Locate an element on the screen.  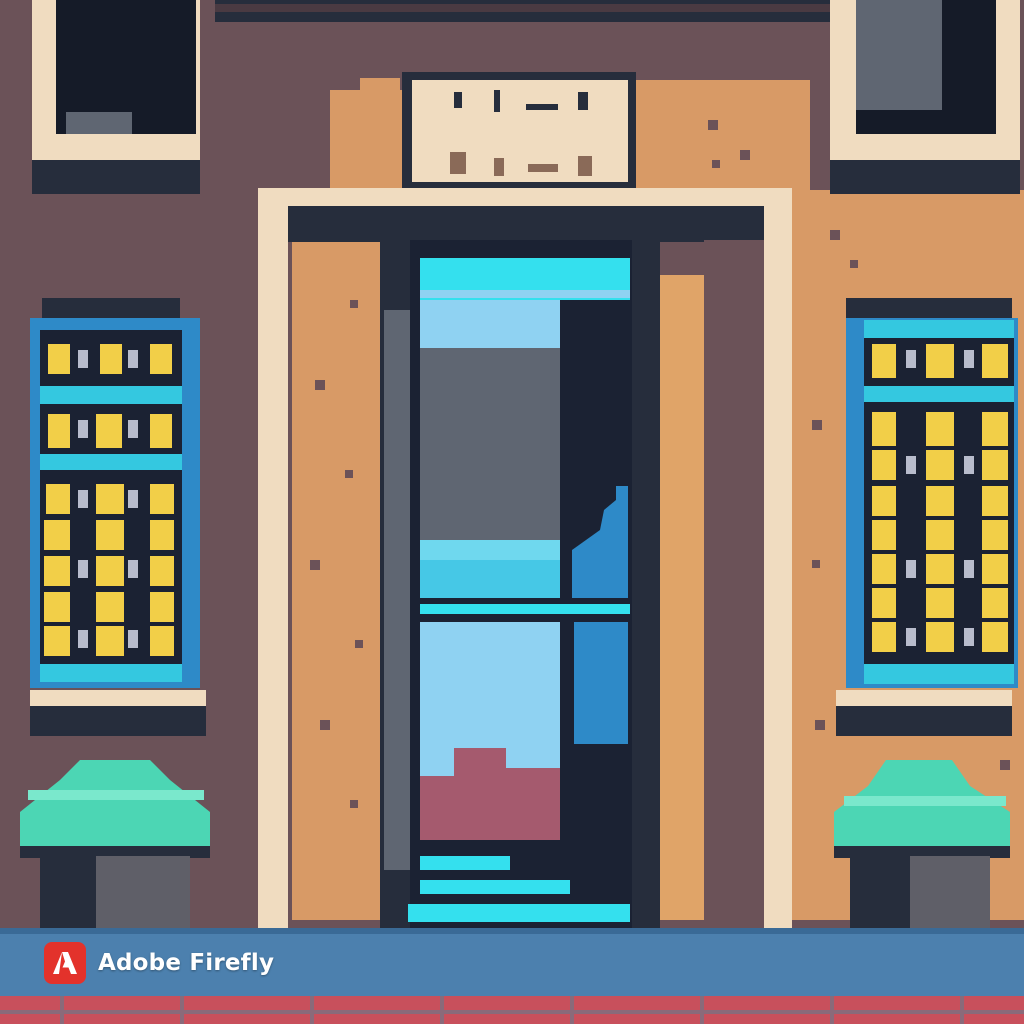
adobe-firefly-watermark: Adobe Firefly is located at coordinates (159, 963).